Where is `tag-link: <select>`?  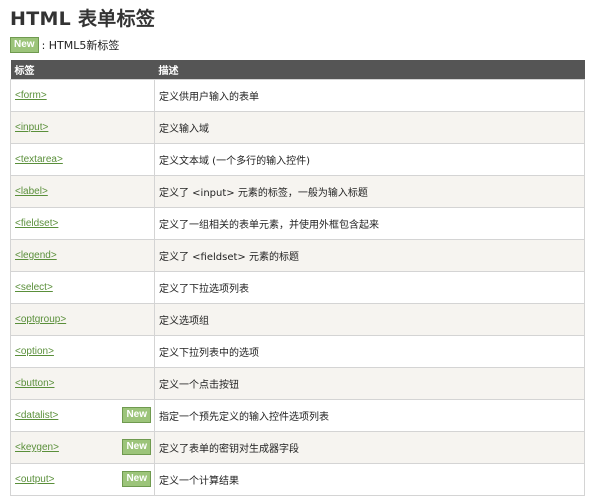 tag-link: <select> is located at coordinates (34, 287).